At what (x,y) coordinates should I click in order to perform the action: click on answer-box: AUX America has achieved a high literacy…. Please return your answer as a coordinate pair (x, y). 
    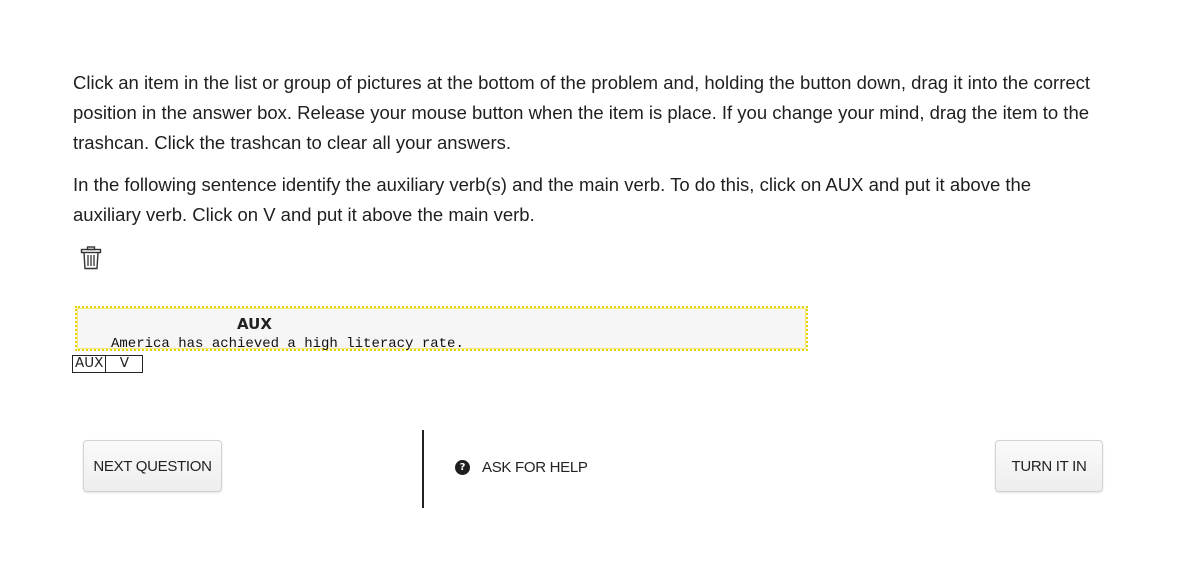
    Looking at the image, I should click on (441, 329).